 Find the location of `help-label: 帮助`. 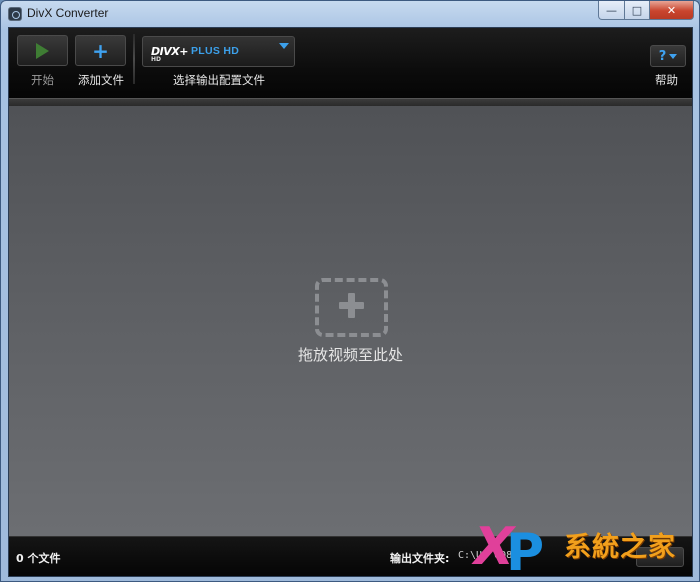

help-label: 帮助 is located at coordinates (666, 80).